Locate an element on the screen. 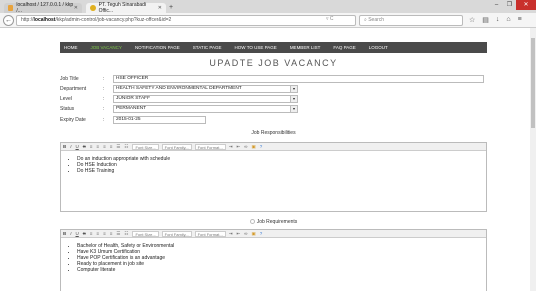 The width and height of the screenshot is (536, 291). status-value: PERMANENT is located at coordinates (131, 108).